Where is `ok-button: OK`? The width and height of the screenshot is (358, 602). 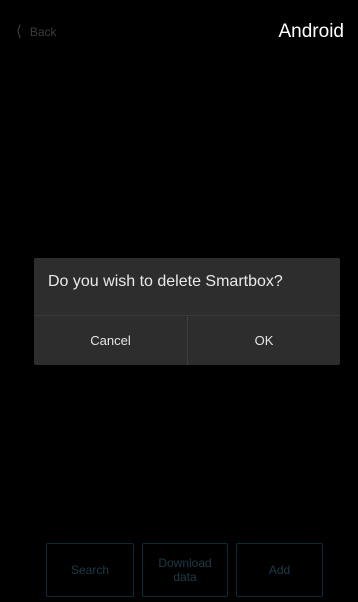 ok-button: OK is located at coordinates (263, 340).